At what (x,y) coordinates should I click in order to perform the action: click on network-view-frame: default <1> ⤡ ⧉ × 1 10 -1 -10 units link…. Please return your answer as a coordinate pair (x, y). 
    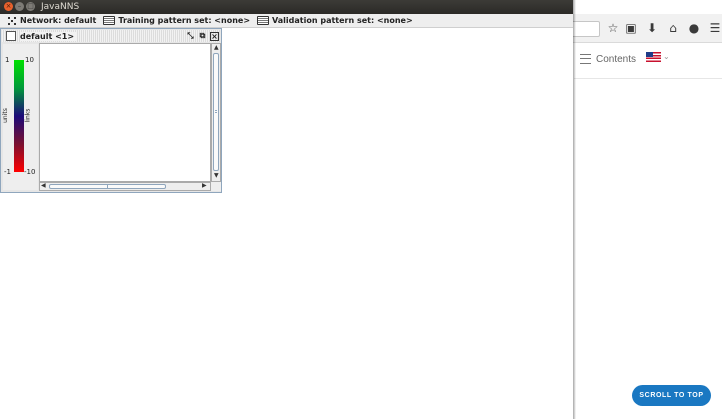
    Looking at the image, I should click on (111, 110).